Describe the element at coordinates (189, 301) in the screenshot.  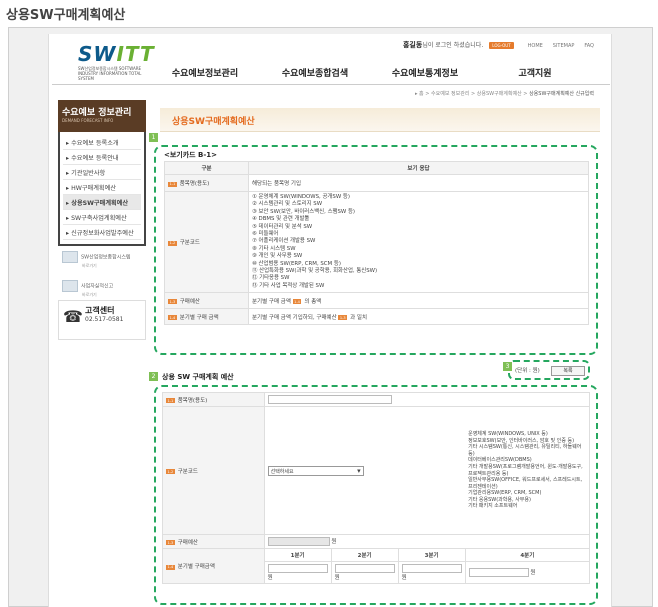
I see `row-label-text: 구매예산` at that location.